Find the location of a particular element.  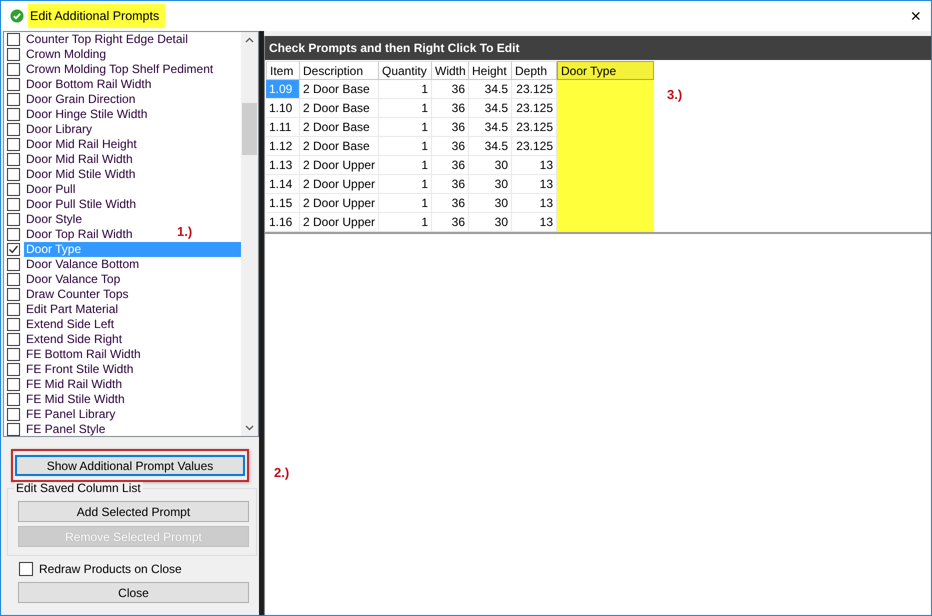

list-item: Counter Top Right Edge Detail is located at coordinates (107, 39).